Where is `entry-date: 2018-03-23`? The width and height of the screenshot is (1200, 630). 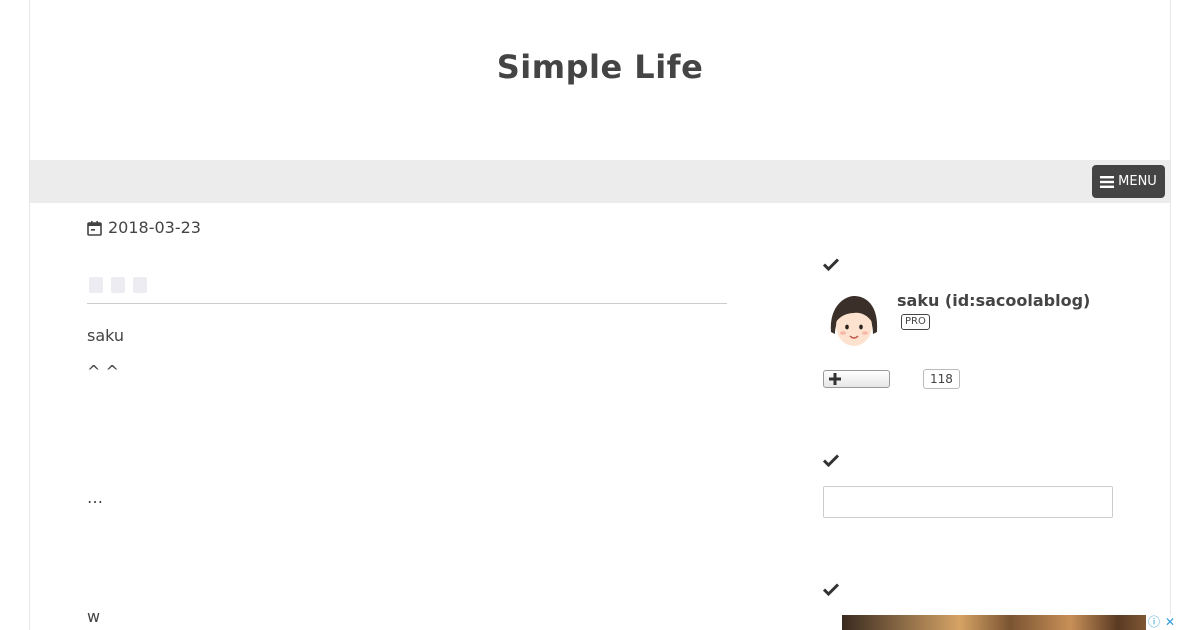 entry-date: 2018-03-23 is located at coordinates (144, 227).